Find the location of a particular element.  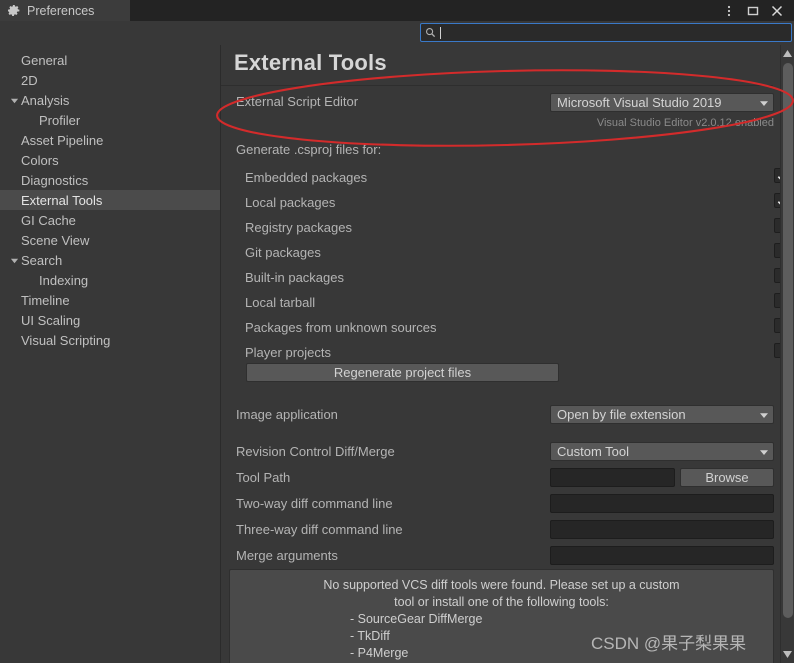

sidebar-item-label: Visual Scripting is located at coordinates (66, 340).